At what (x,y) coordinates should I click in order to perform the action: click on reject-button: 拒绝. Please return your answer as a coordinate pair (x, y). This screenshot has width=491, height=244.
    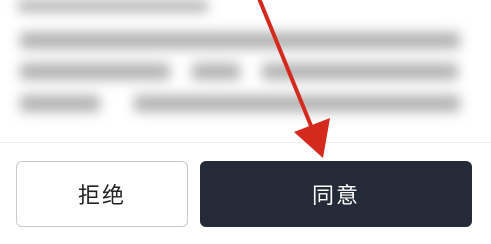
    Looking at the image, I should click on (102, 194).